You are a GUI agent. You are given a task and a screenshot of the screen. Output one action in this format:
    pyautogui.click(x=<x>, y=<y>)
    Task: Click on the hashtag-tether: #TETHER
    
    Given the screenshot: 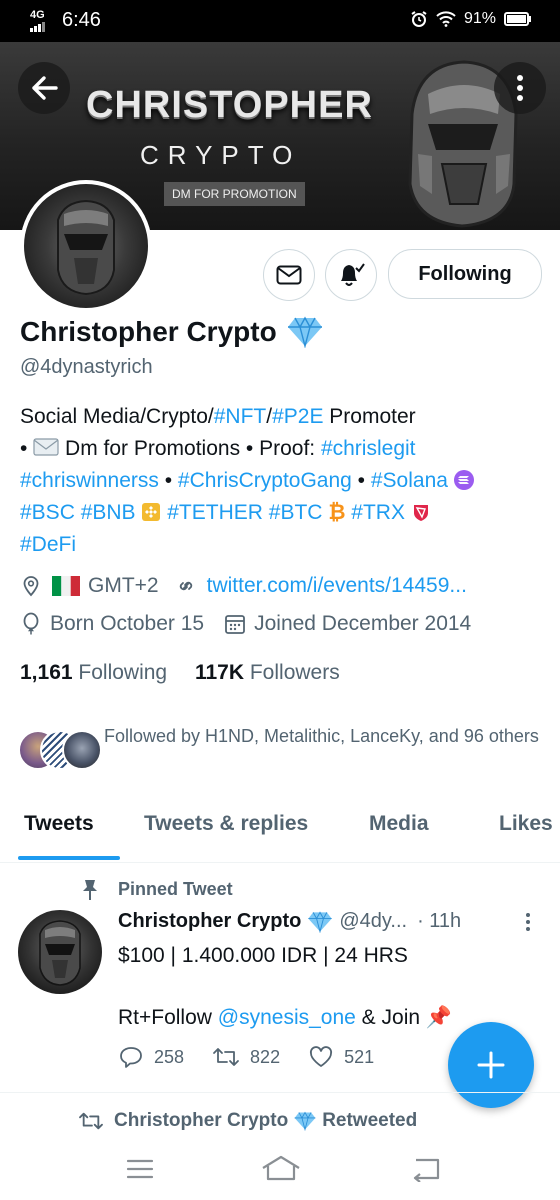 What is the action you would take?
    pyautogui.click(x=215, y=512)
    